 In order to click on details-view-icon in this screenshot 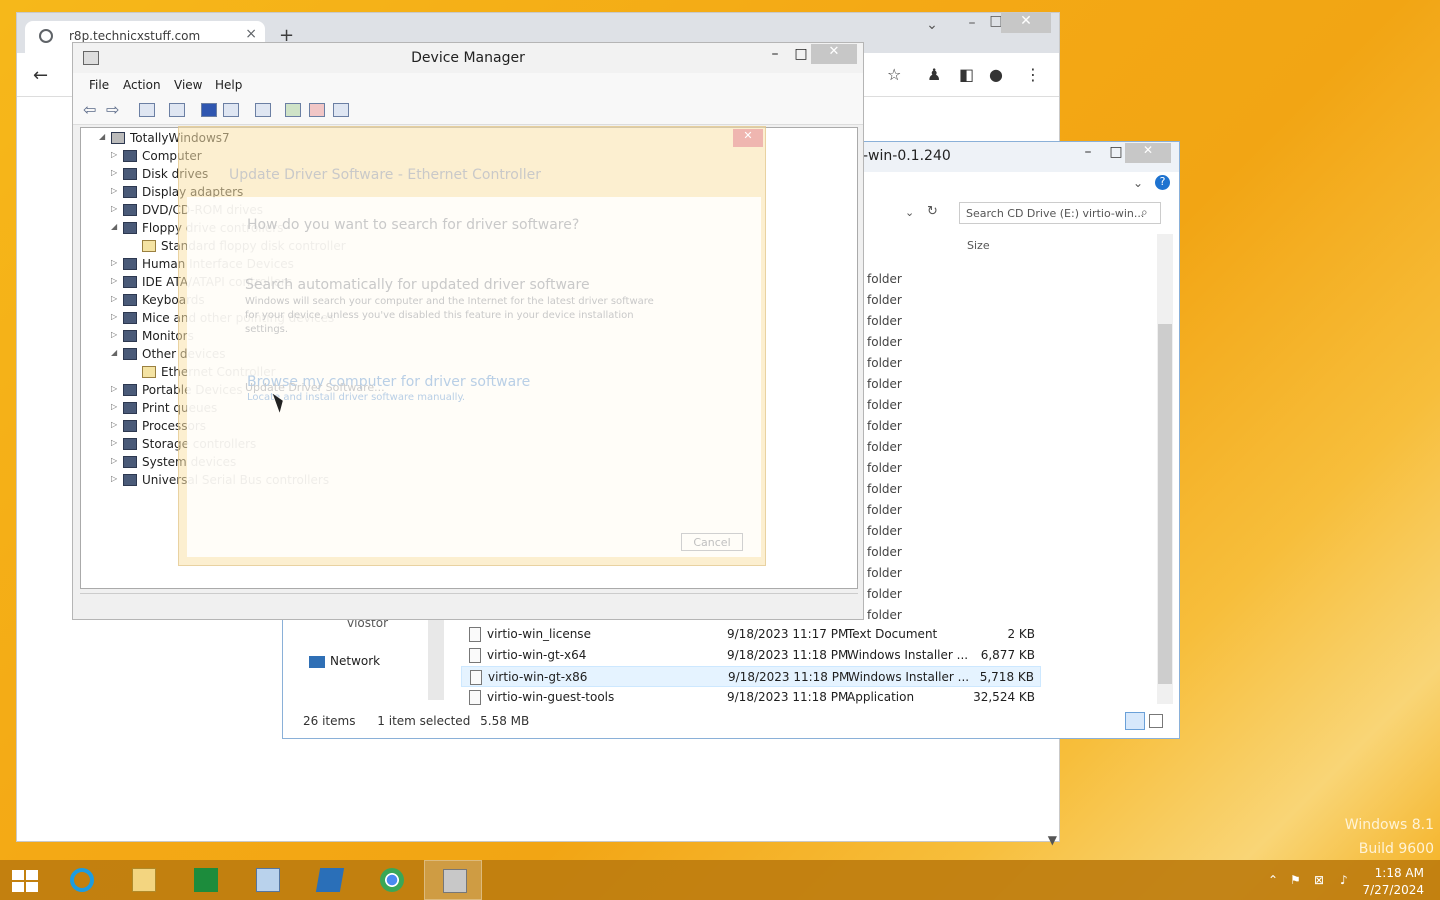, I will do `click(1135, 721)`.